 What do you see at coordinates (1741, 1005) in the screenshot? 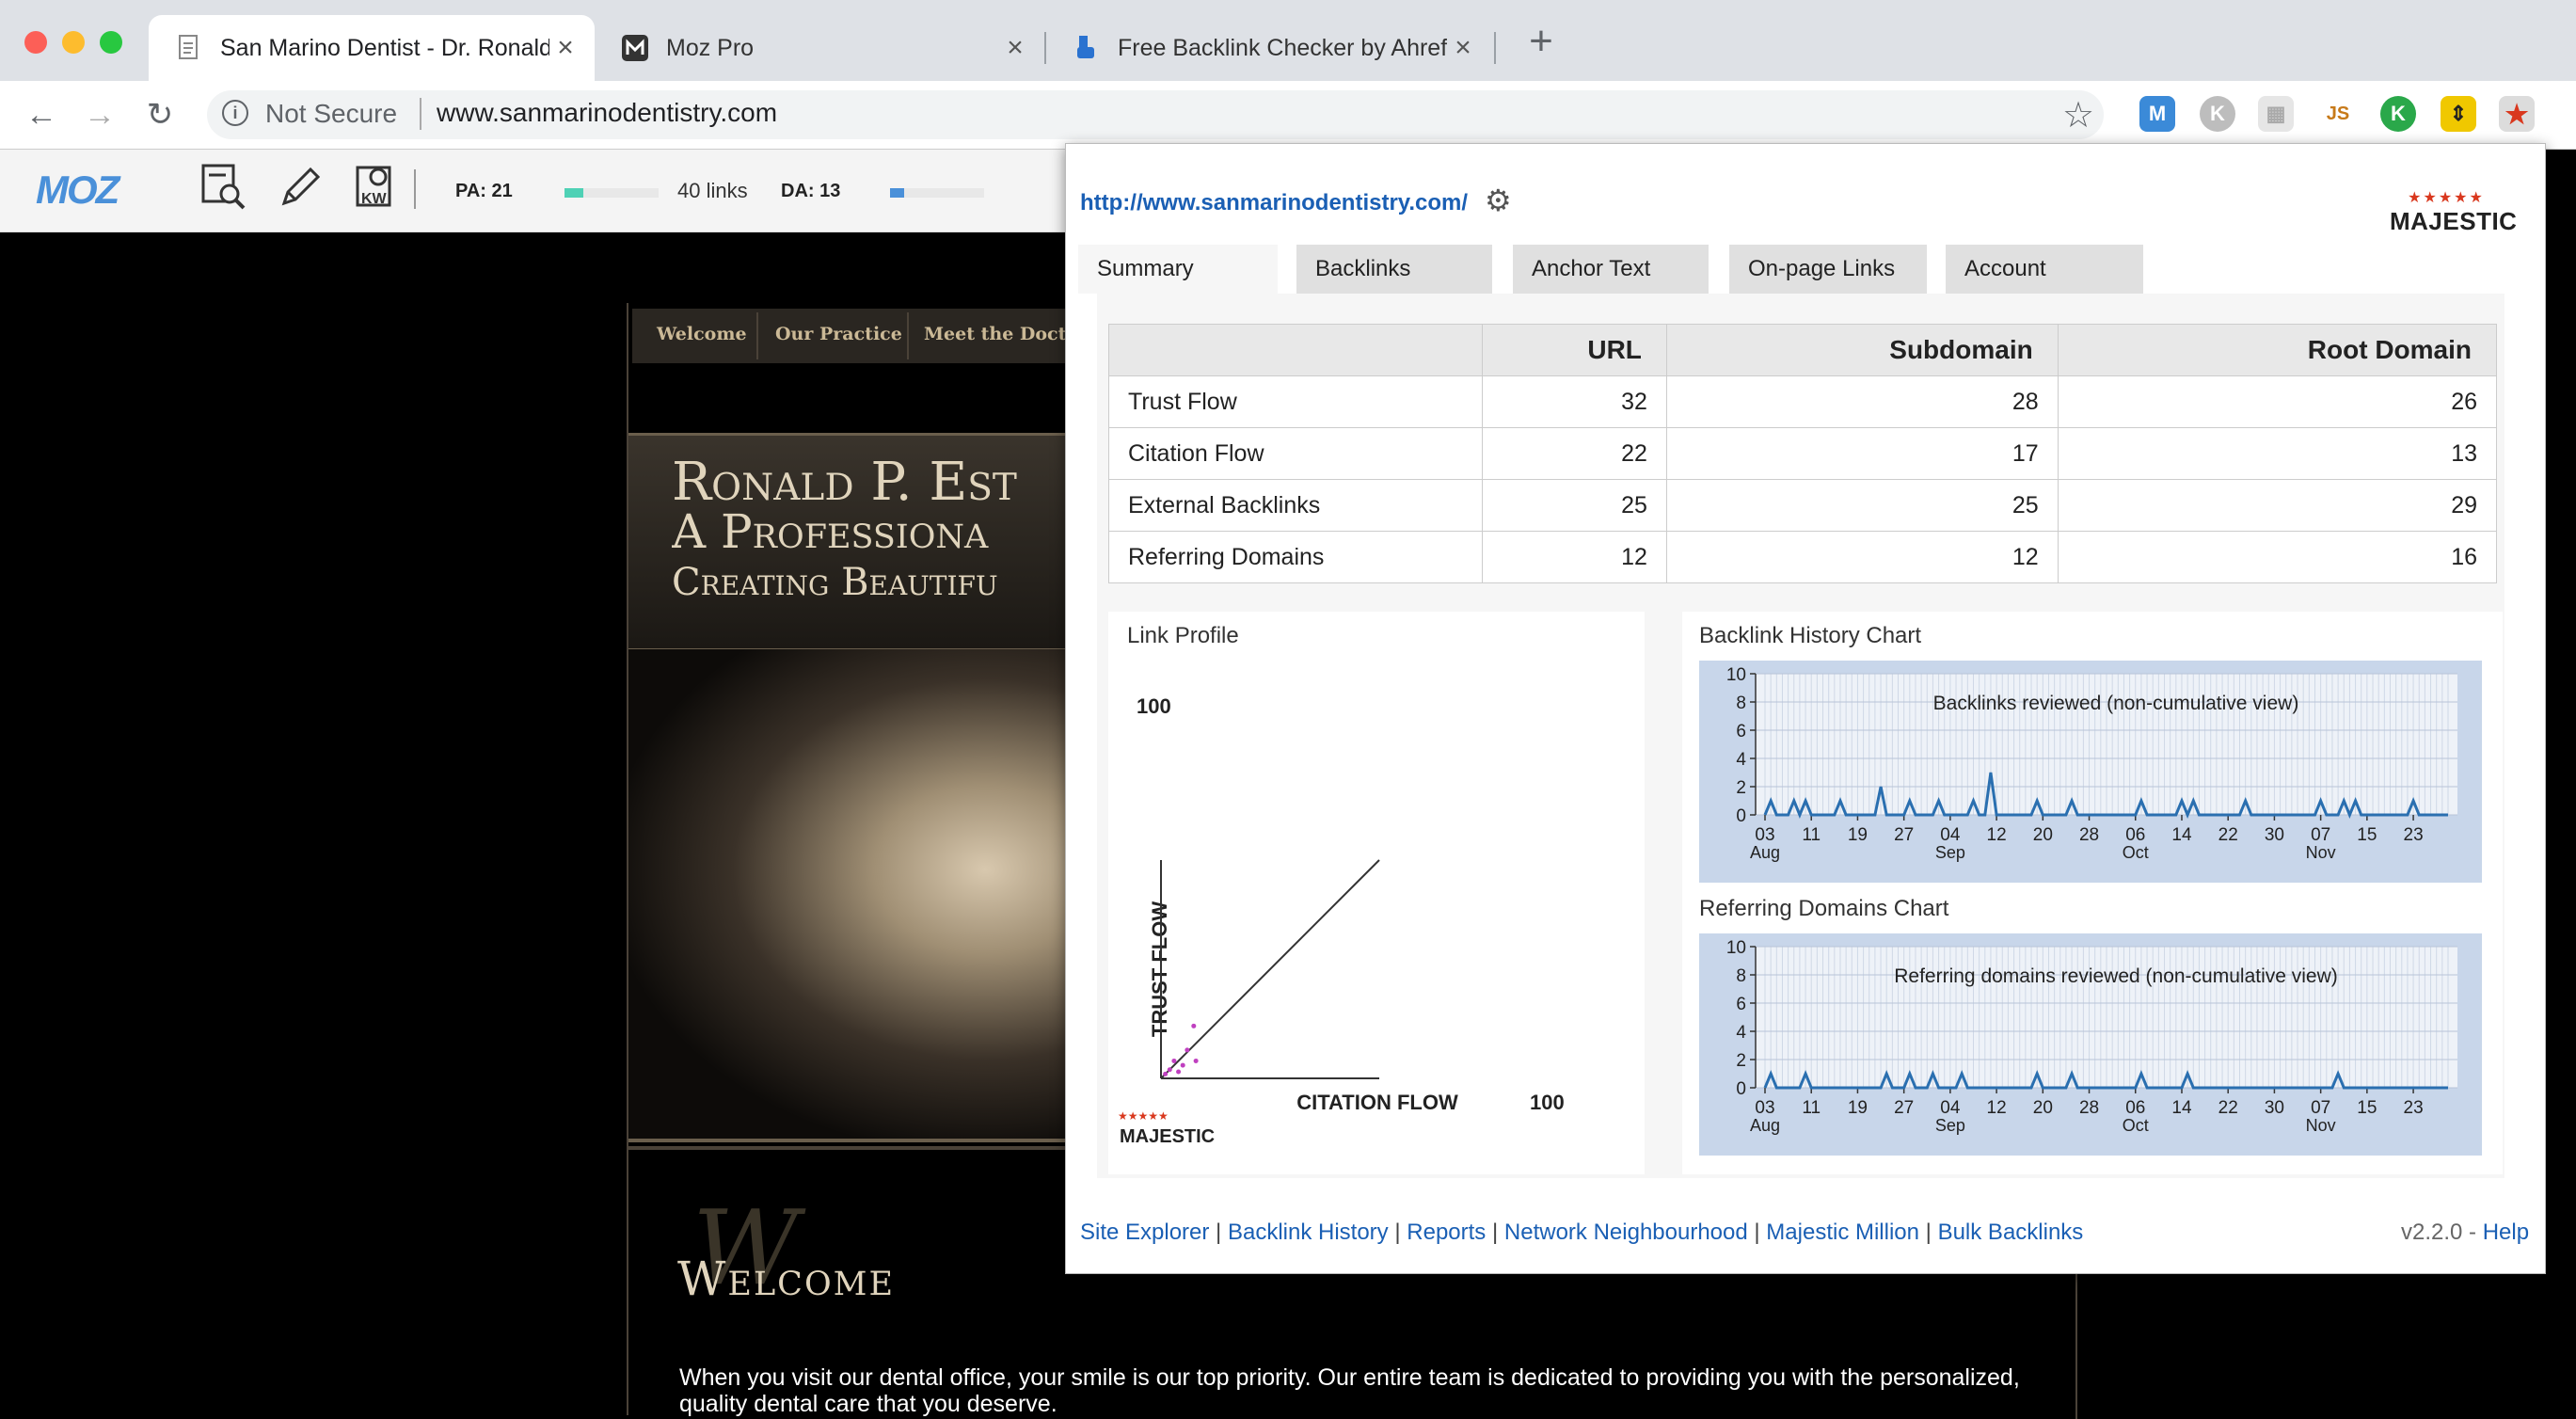
I see `y-tick-label: 6` at bounding box center [1741, 1005].